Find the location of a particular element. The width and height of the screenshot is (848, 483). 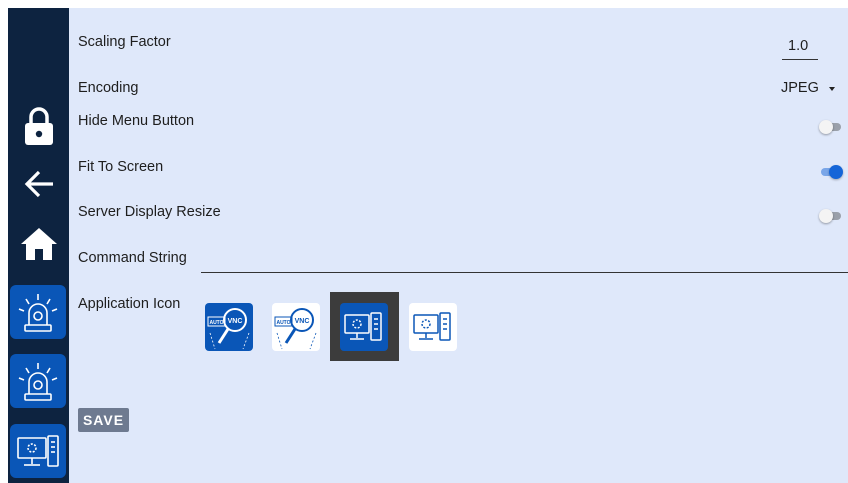

back-arrow-icon is located at coordinates (38, 184).